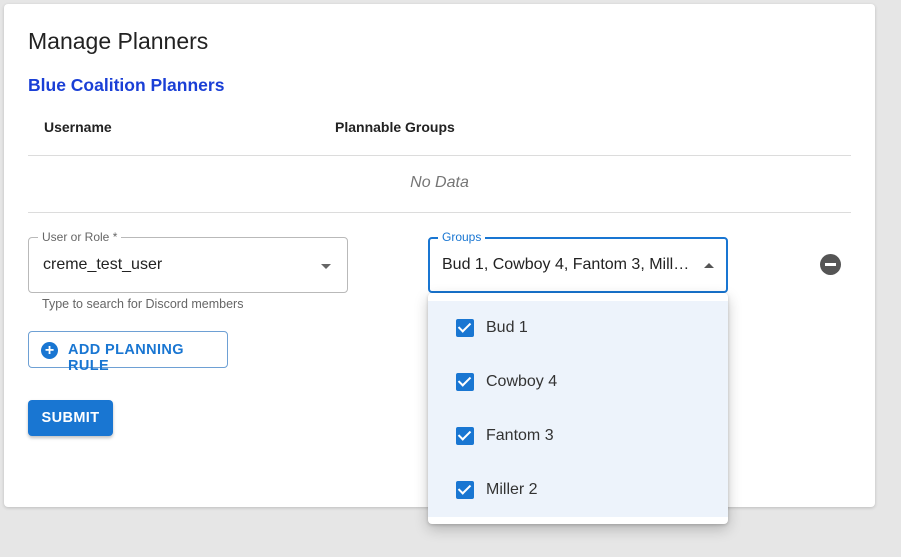  What do you see at coordinates (78, 127) in the screenshot?
I see `column-header-username: Username` at bounding box center [78, 127].